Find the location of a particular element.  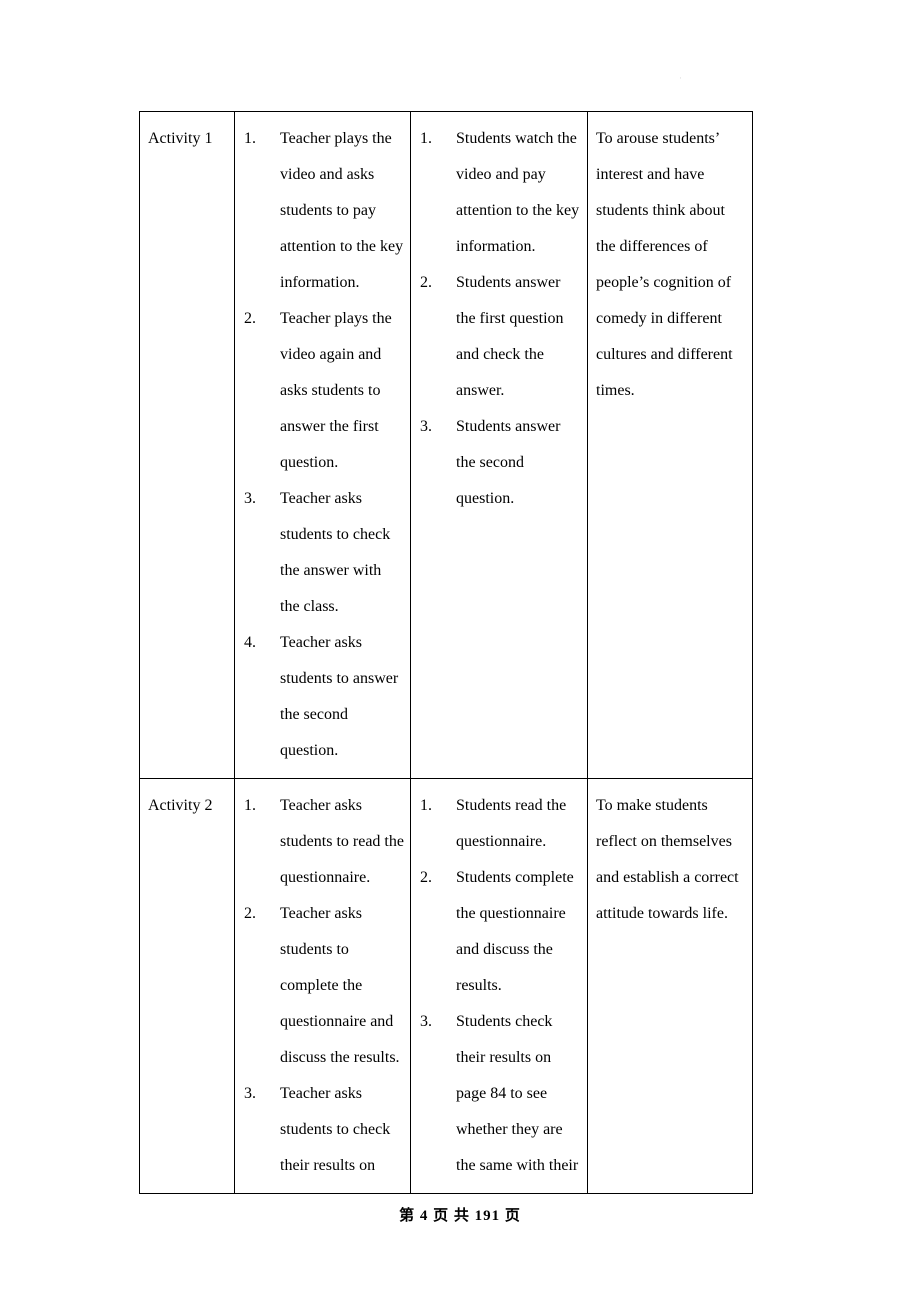

activity-cell: Activity 1 is located at coordinates (187, 445).